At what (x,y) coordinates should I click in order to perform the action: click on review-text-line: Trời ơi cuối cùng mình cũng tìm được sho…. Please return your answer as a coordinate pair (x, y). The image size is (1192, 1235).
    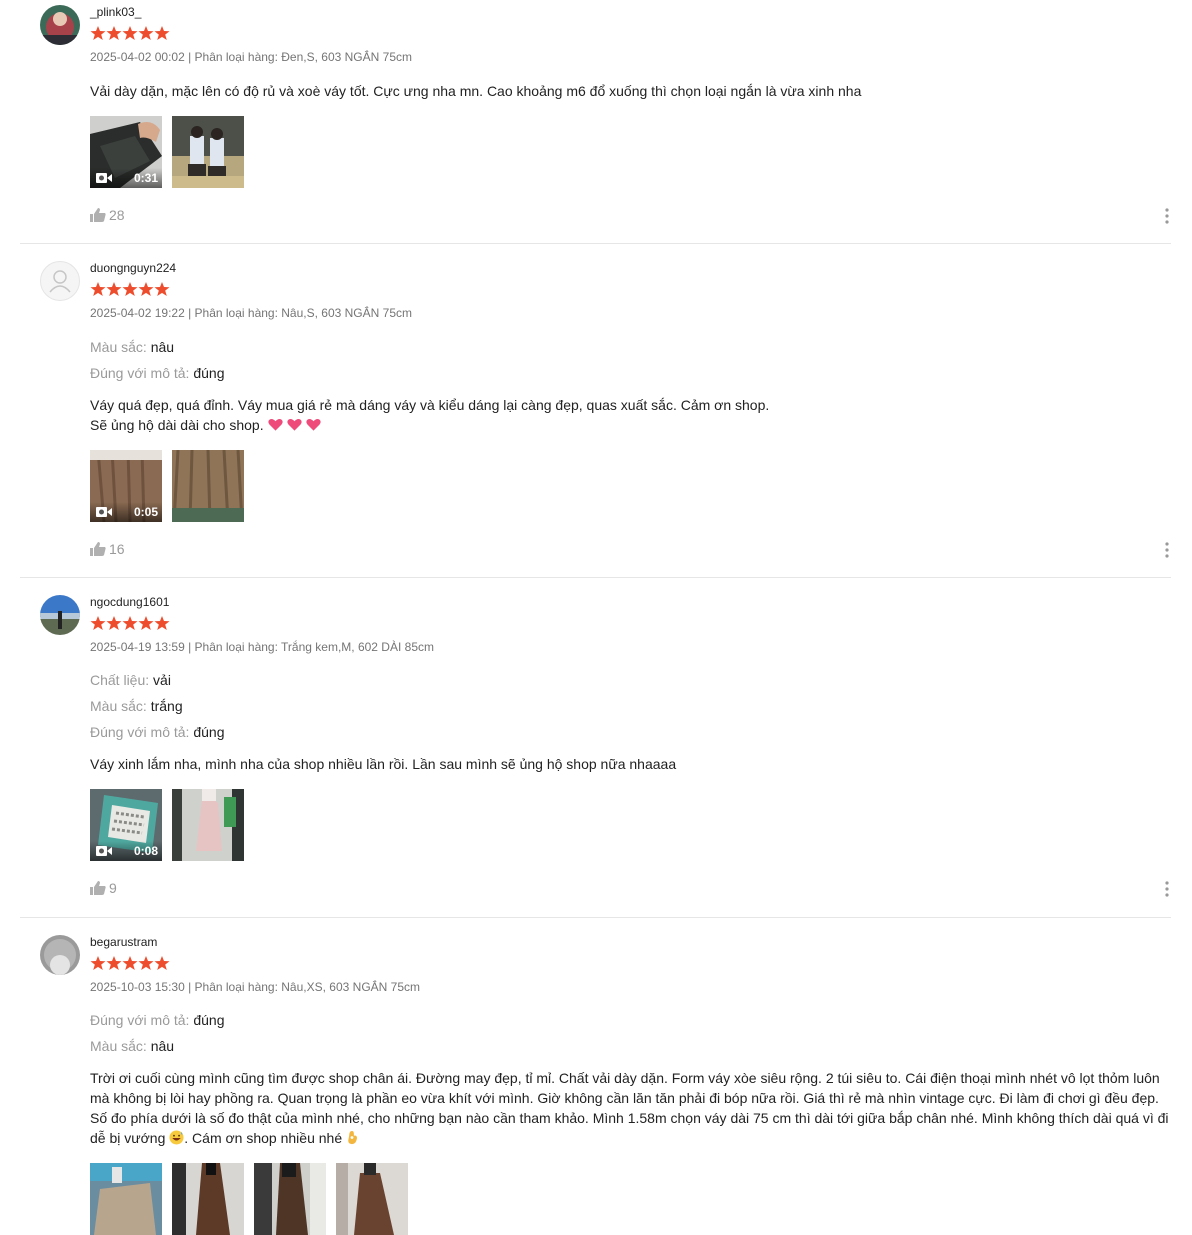
    Looking at the image, I should click on (630, 1108).